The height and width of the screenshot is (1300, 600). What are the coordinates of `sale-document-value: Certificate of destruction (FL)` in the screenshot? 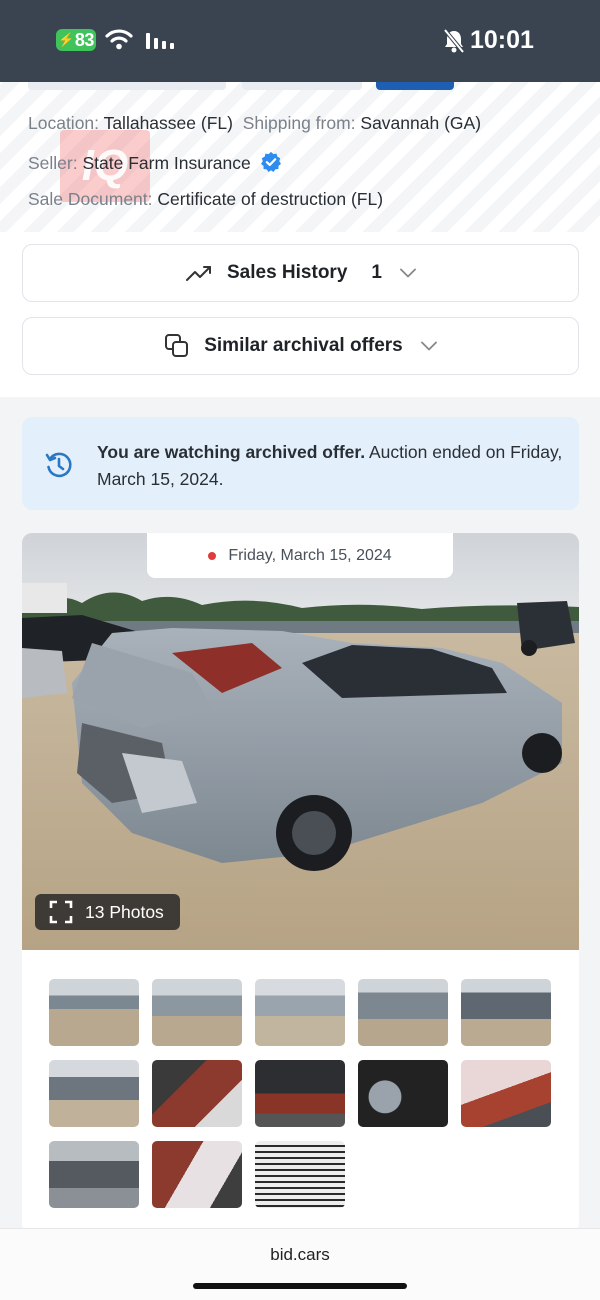 It's located at (270, 199).